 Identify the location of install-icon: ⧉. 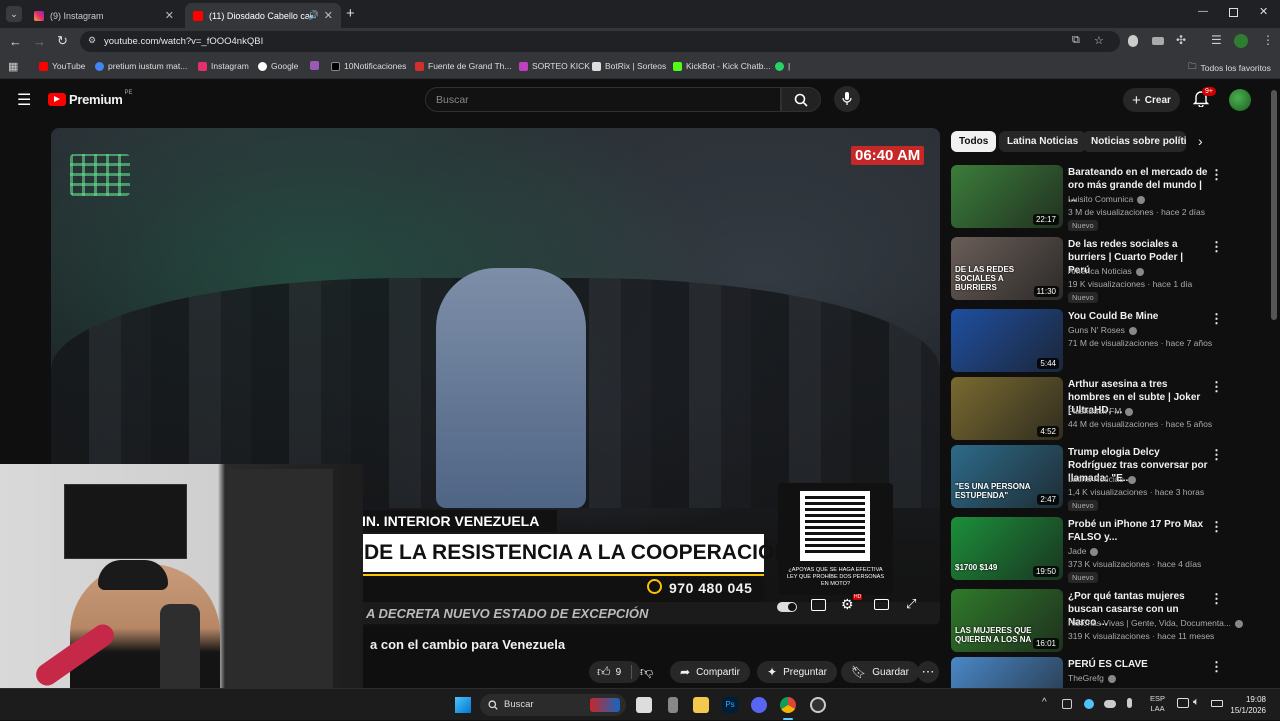
(1076, 40).